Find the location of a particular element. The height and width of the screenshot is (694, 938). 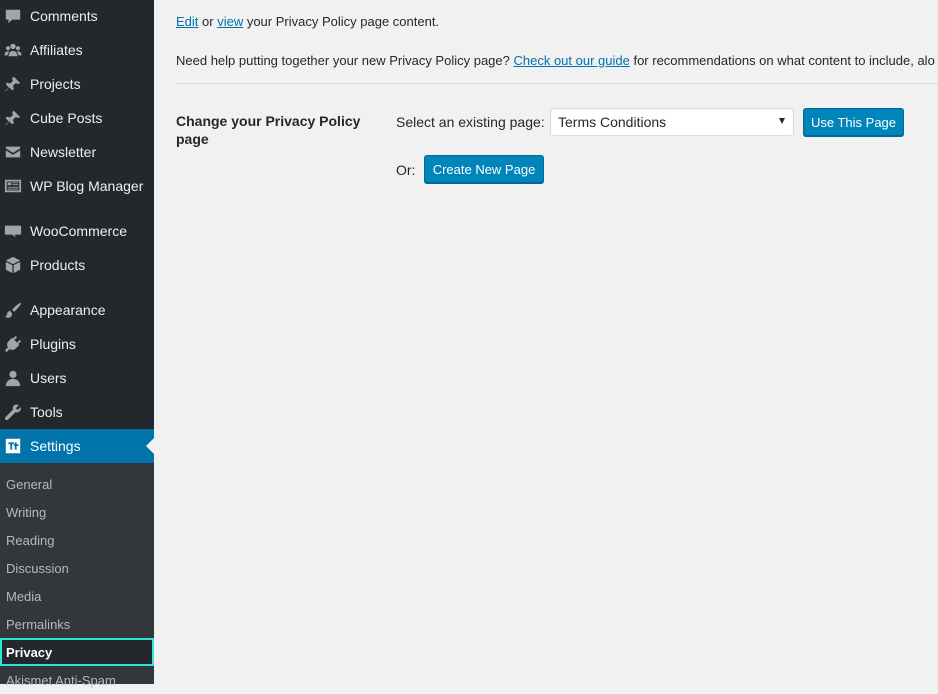

box-icon is located at coordinates (13, 265).